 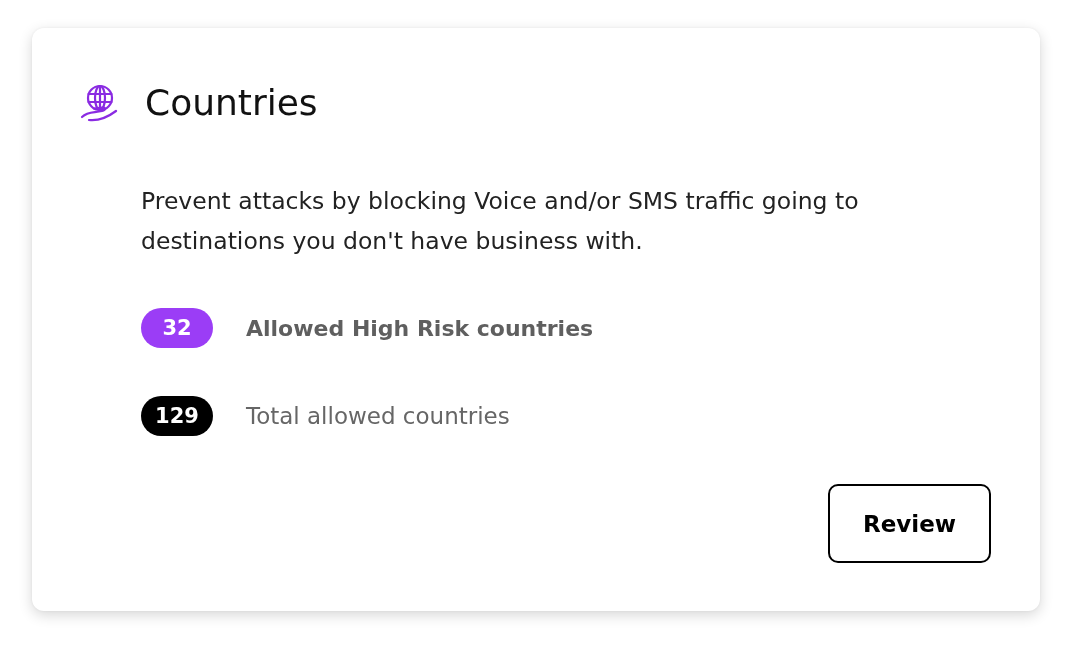 What do you see at coordinates (500, 221) in the screenshot?
I see `card-description: Prevent attacks by blocking Voice and/or SMS traffic going to destinations you don't have business with.` at bounding box center [500, 221].